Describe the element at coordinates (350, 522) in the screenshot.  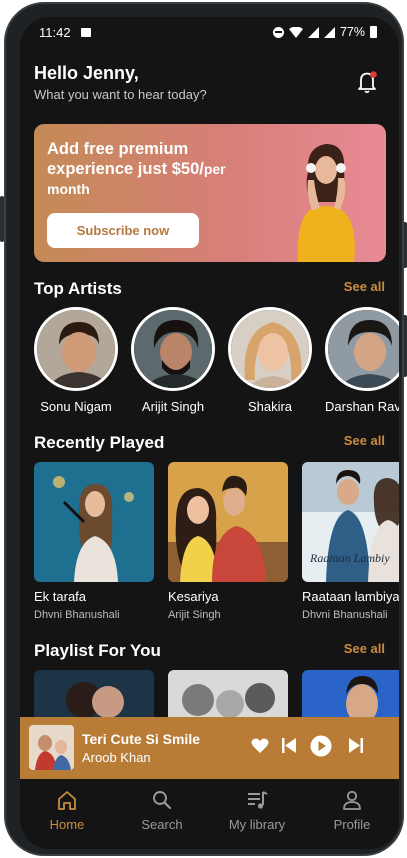
I see `song-artwork: Raataan Lambiy` at that location.